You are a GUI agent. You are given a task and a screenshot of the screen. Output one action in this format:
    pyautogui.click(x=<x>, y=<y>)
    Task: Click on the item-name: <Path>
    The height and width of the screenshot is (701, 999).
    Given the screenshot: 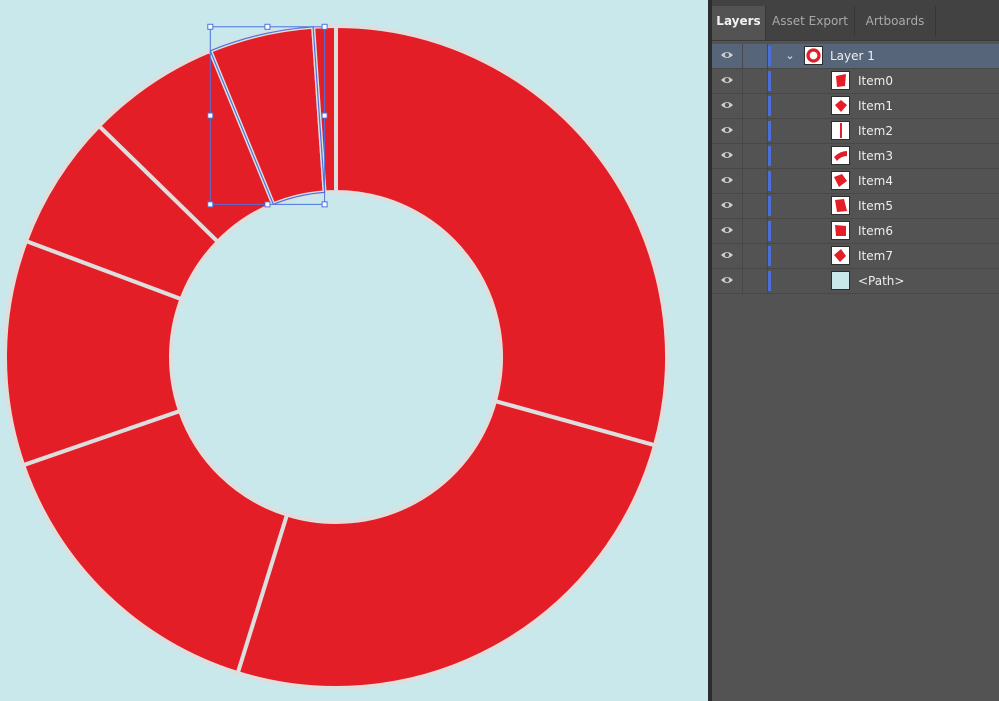 What is the action you would take?
    pyautogui.click(x=881, y=281)
    